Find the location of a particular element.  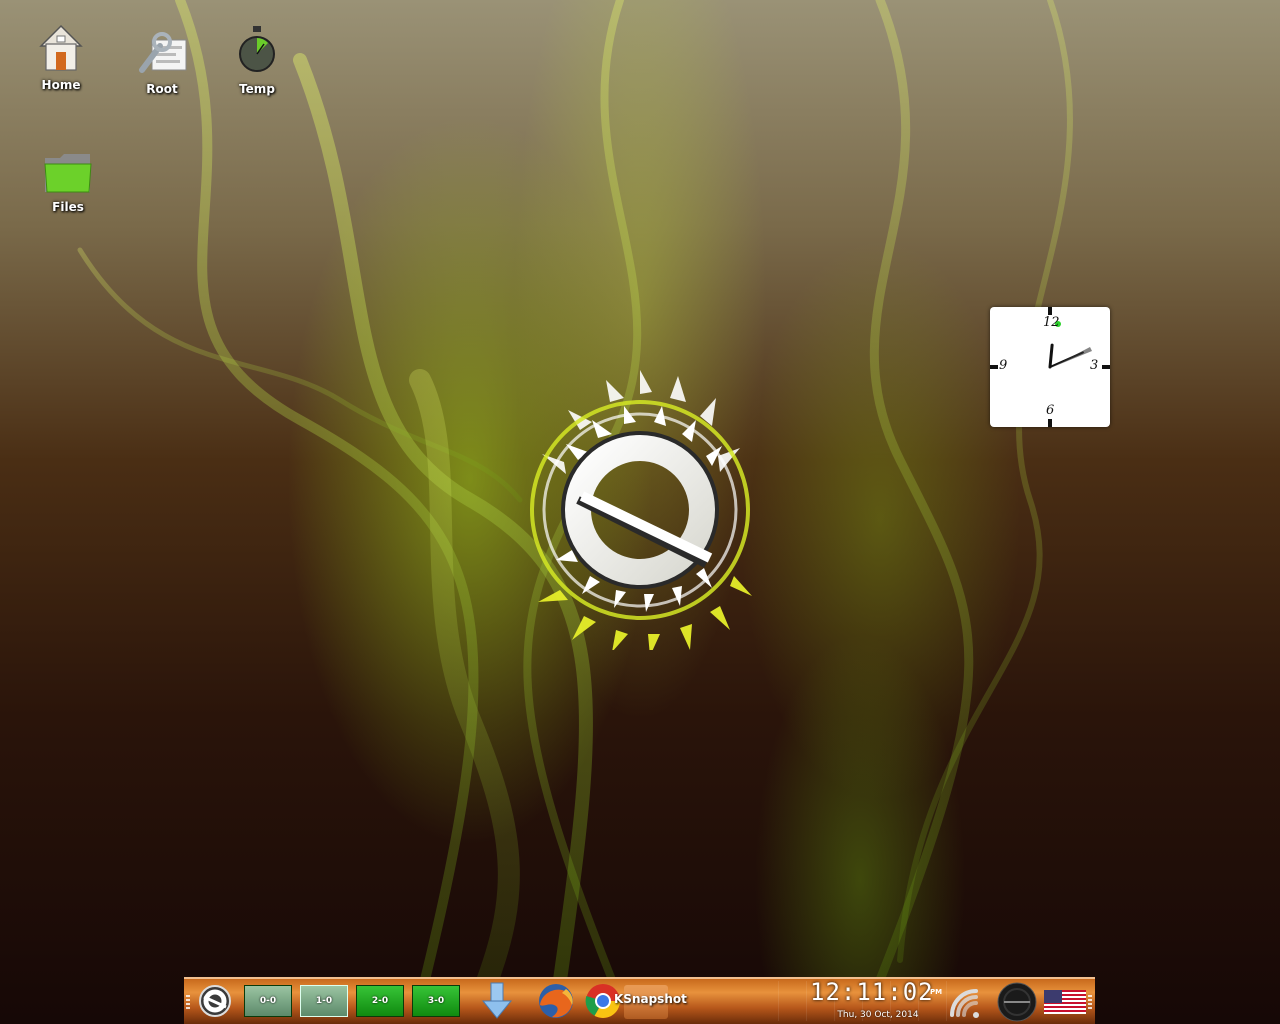

clock-number-3: 3 is located at coordinates (1094, 365).